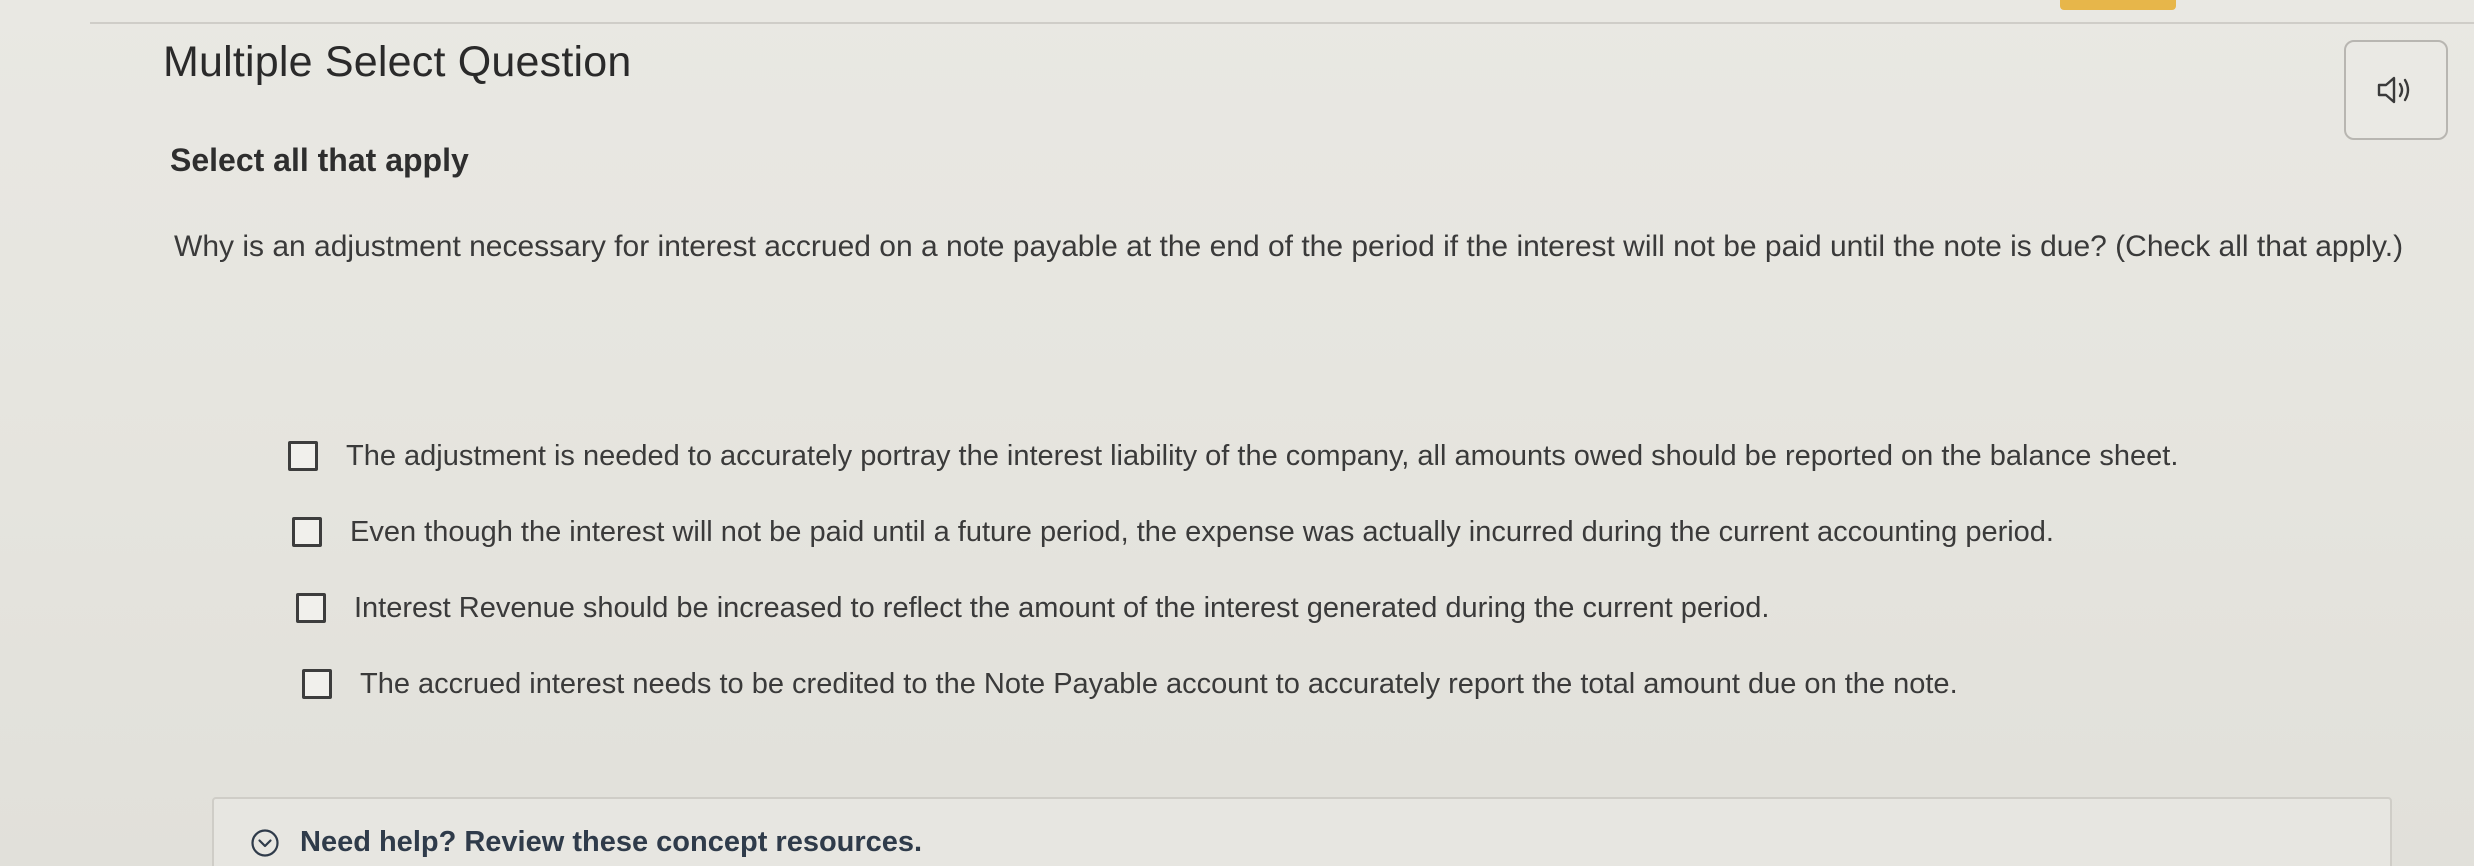  What do you see at coordinates (1282, 23) in the screenshot?
I see `top-divider` at bounding box center [1282, 23].